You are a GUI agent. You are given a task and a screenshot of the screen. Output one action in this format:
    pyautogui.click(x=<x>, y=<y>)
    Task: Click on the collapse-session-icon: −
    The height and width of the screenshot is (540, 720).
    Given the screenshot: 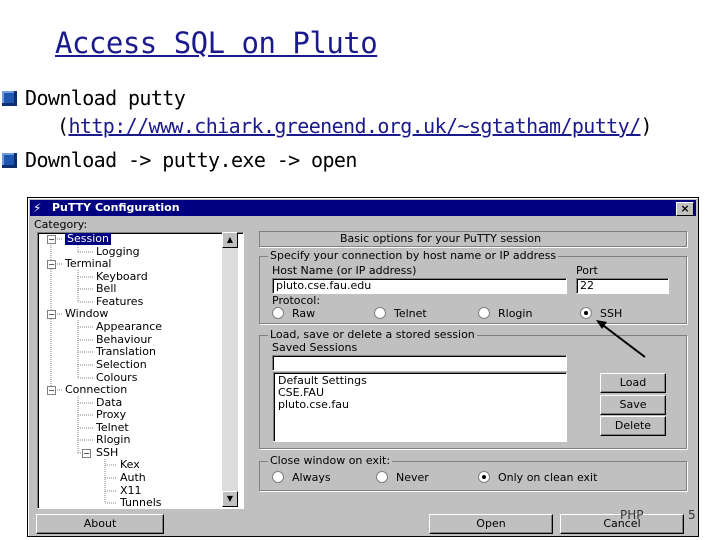 What is the action you would take?
    pyautogui.click(x=51, y=239)
    